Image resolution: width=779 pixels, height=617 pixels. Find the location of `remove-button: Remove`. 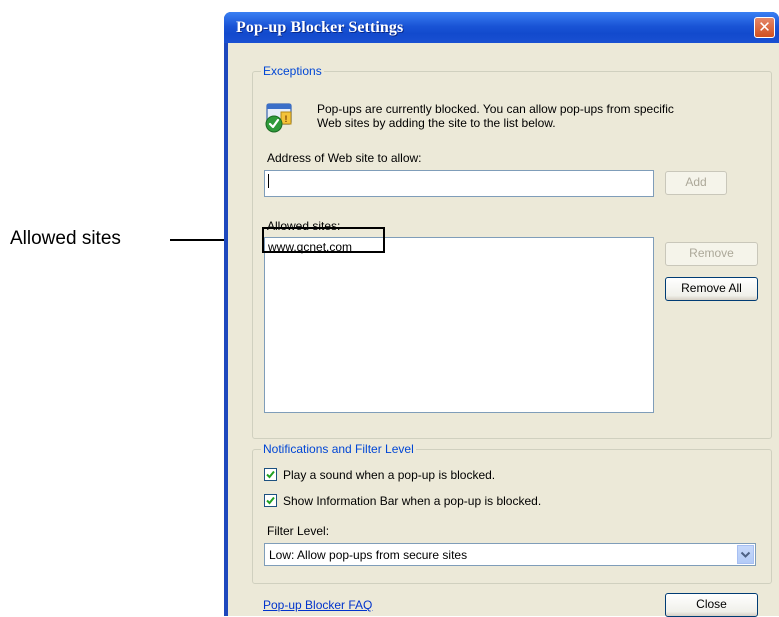

remove-button: Remove is located at coordinates (711, 254).